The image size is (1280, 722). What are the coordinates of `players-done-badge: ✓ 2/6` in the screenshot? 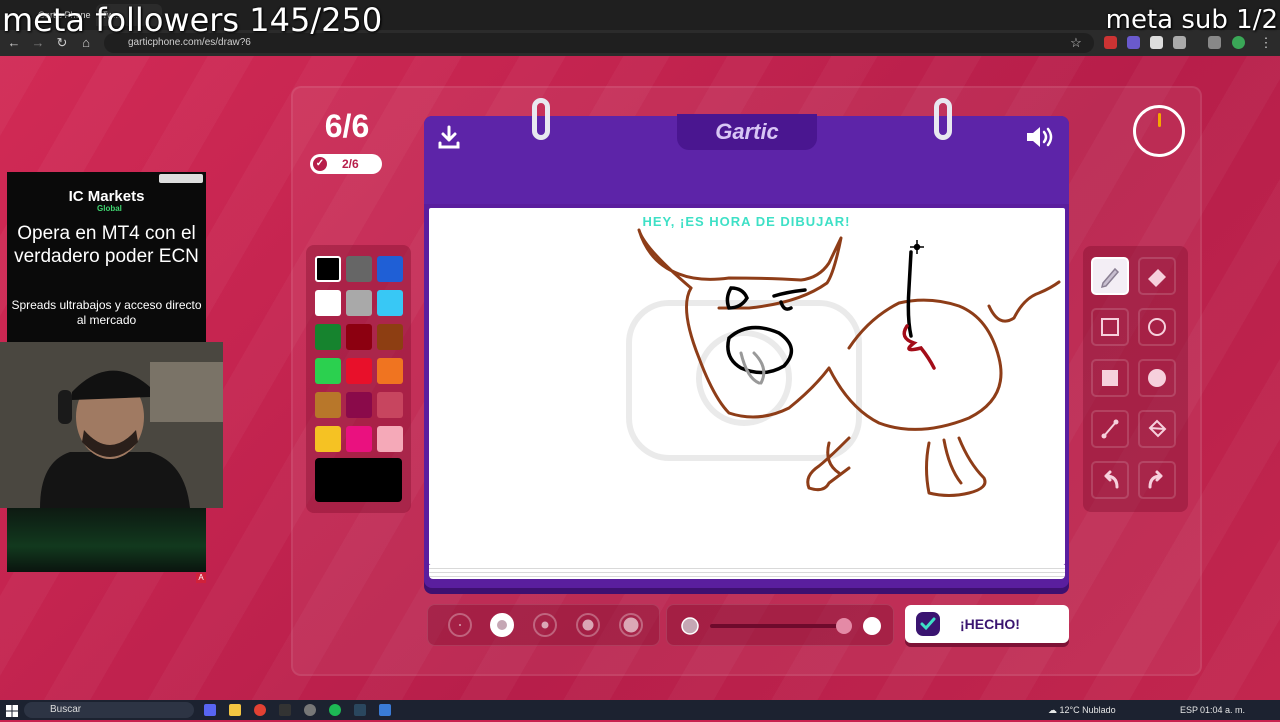 It's located at (346, 164).